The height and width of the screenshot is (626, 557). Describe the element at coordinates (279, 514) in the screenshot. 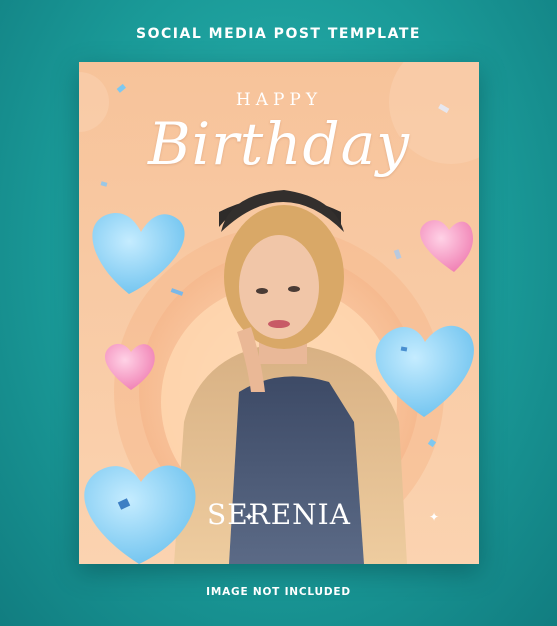

I see `celebrant-name: SERENIA` at that location.